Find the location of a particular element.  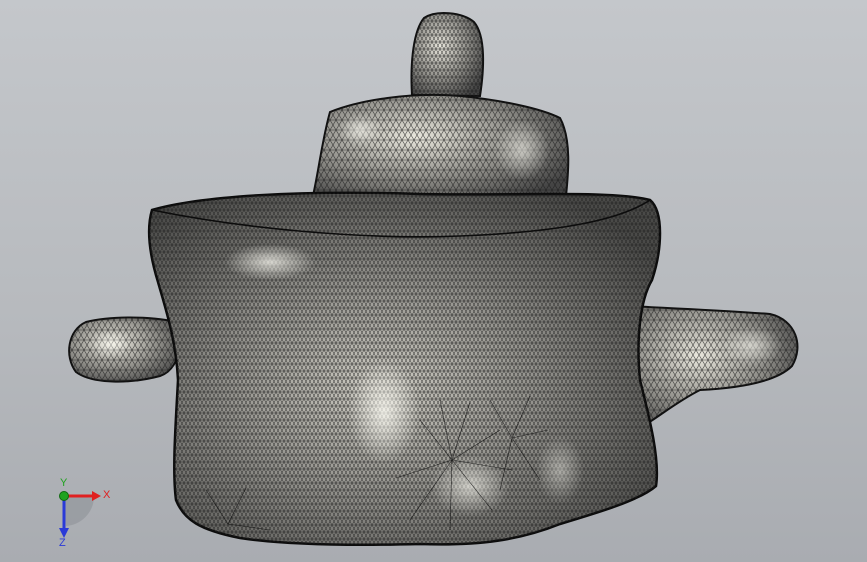

x-axis-label: X is located at coordinates (107, 495).